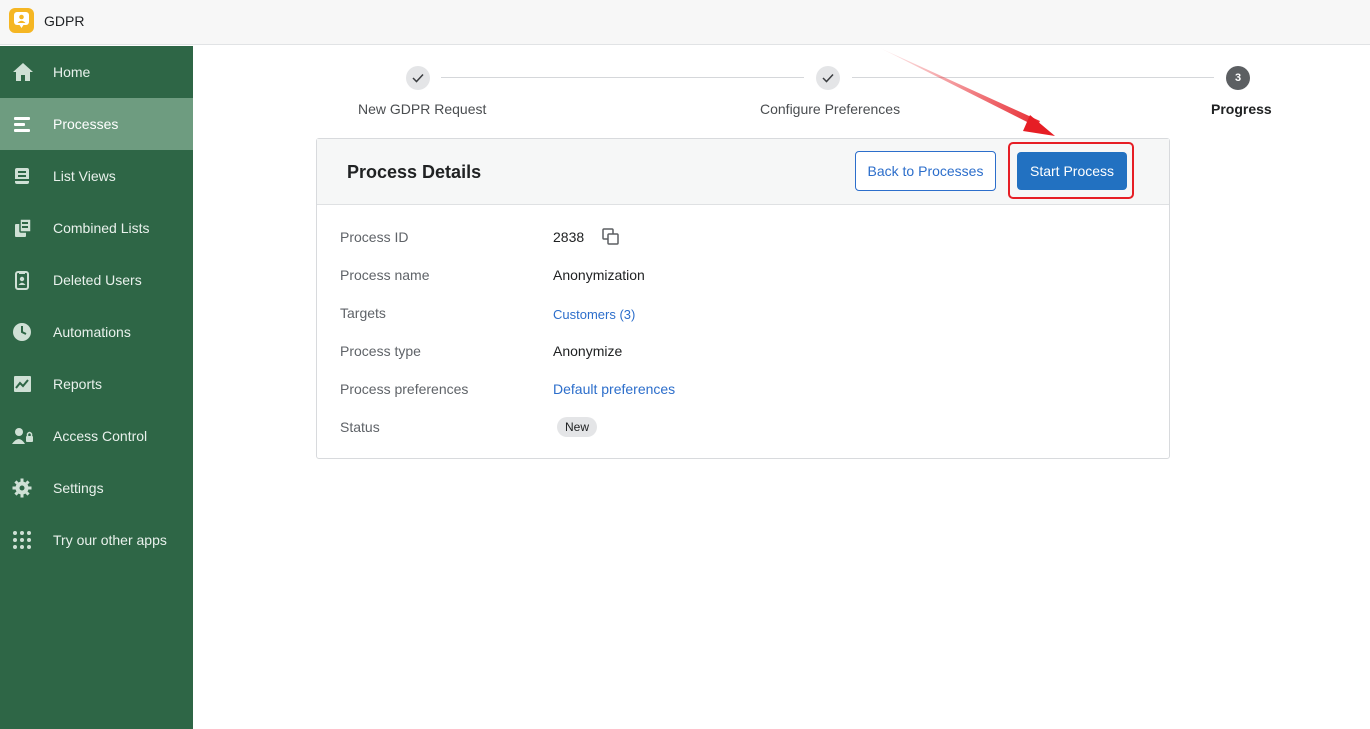 The height and width of the screenshot is (729, 1370). What do you see at coordinates (22, 488) in the screenshot?
I see `gear-icon` at bounding box center [22, 488].